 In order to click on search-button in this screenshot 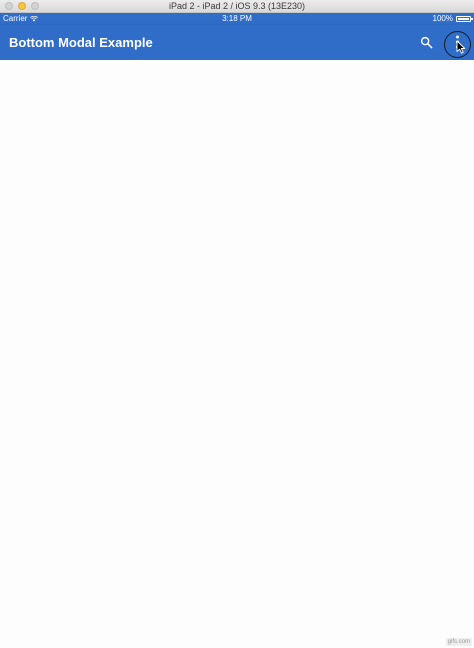, I will do `click(426, 42)`.